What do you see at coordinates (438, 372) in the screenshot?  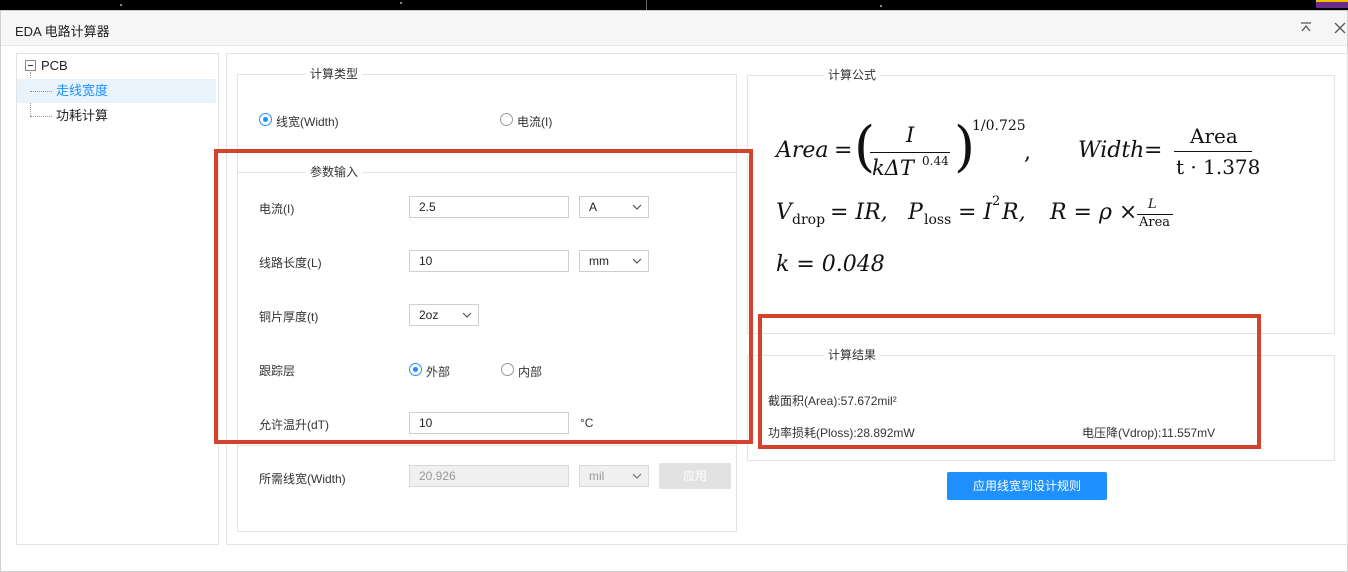 I see `radio-layer-external-label: 外部` at bounding box center [438, 372].